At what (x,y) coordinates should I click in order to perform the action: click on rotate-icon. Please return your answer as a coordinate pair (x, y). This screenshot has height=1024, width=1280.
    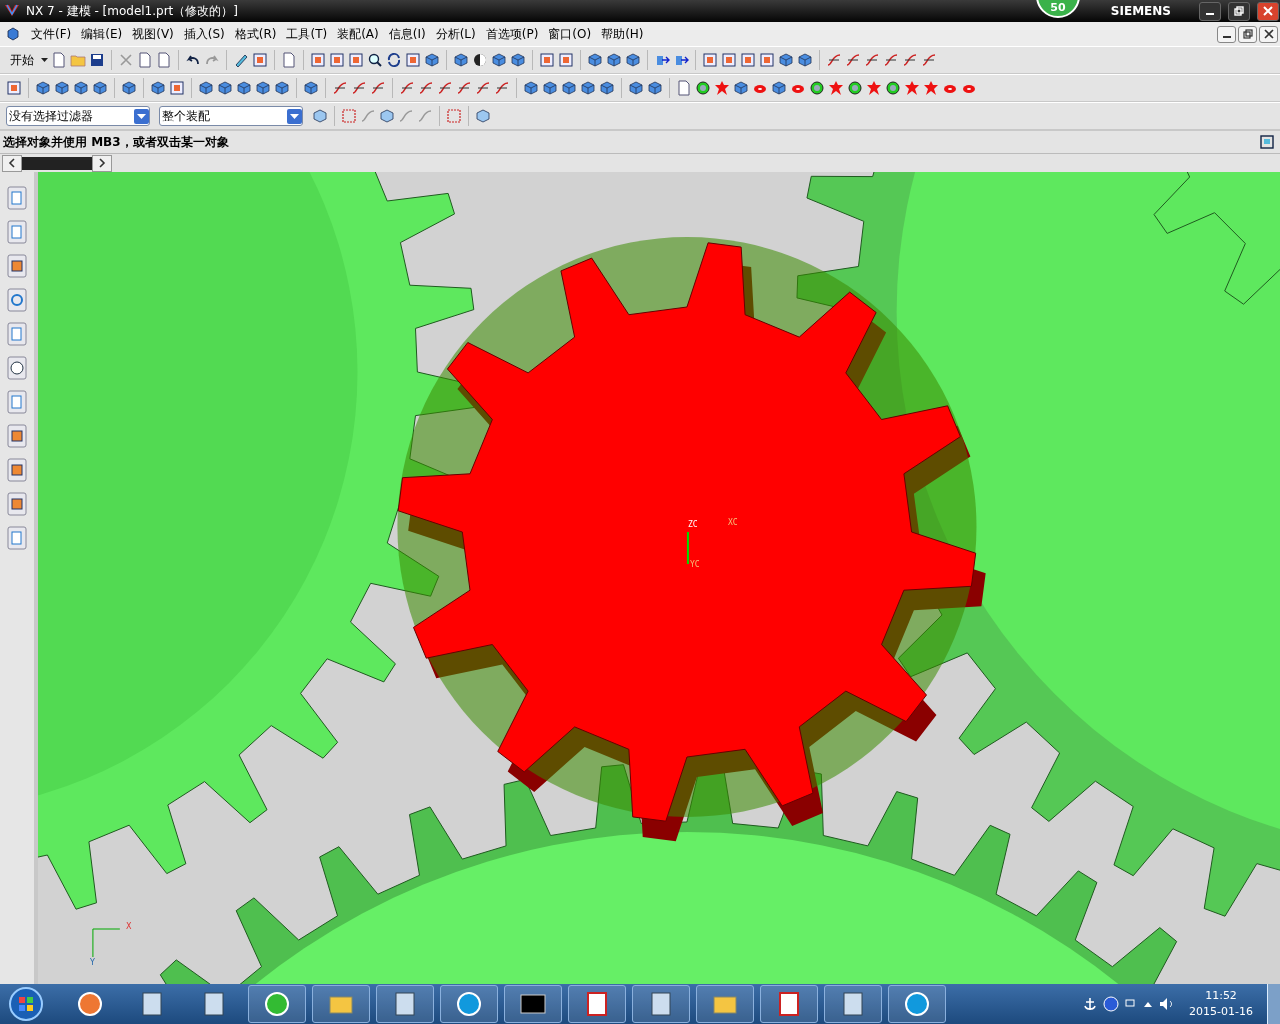
    Looking at the image, I should click on (394, 60).